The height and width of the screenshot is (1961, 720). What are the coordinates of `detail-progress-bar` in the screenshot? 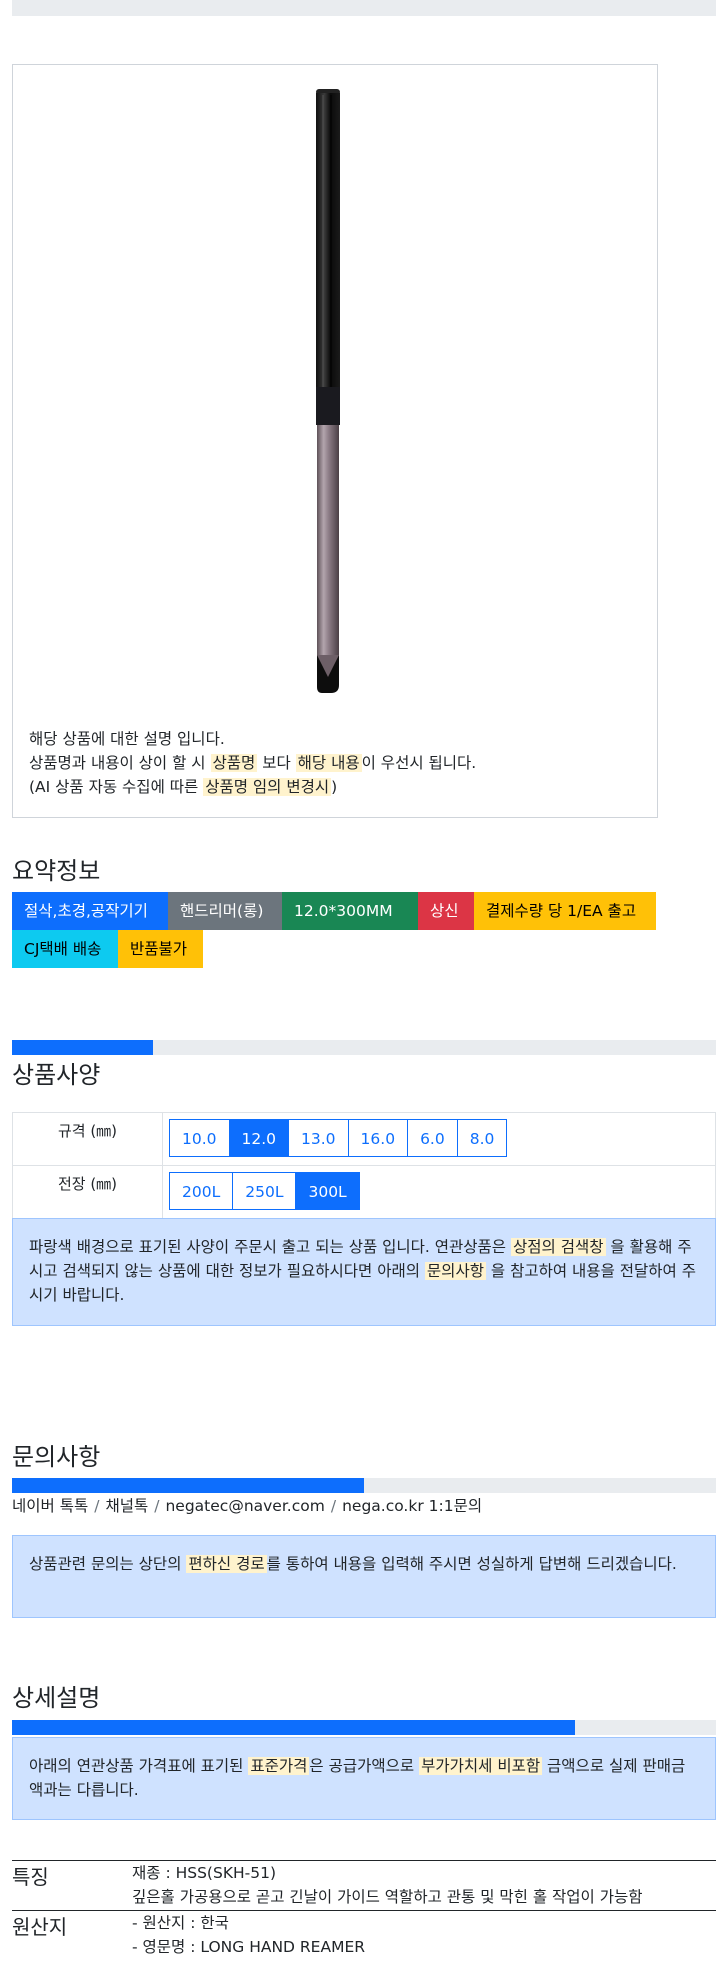 It's located at (364, 1727).